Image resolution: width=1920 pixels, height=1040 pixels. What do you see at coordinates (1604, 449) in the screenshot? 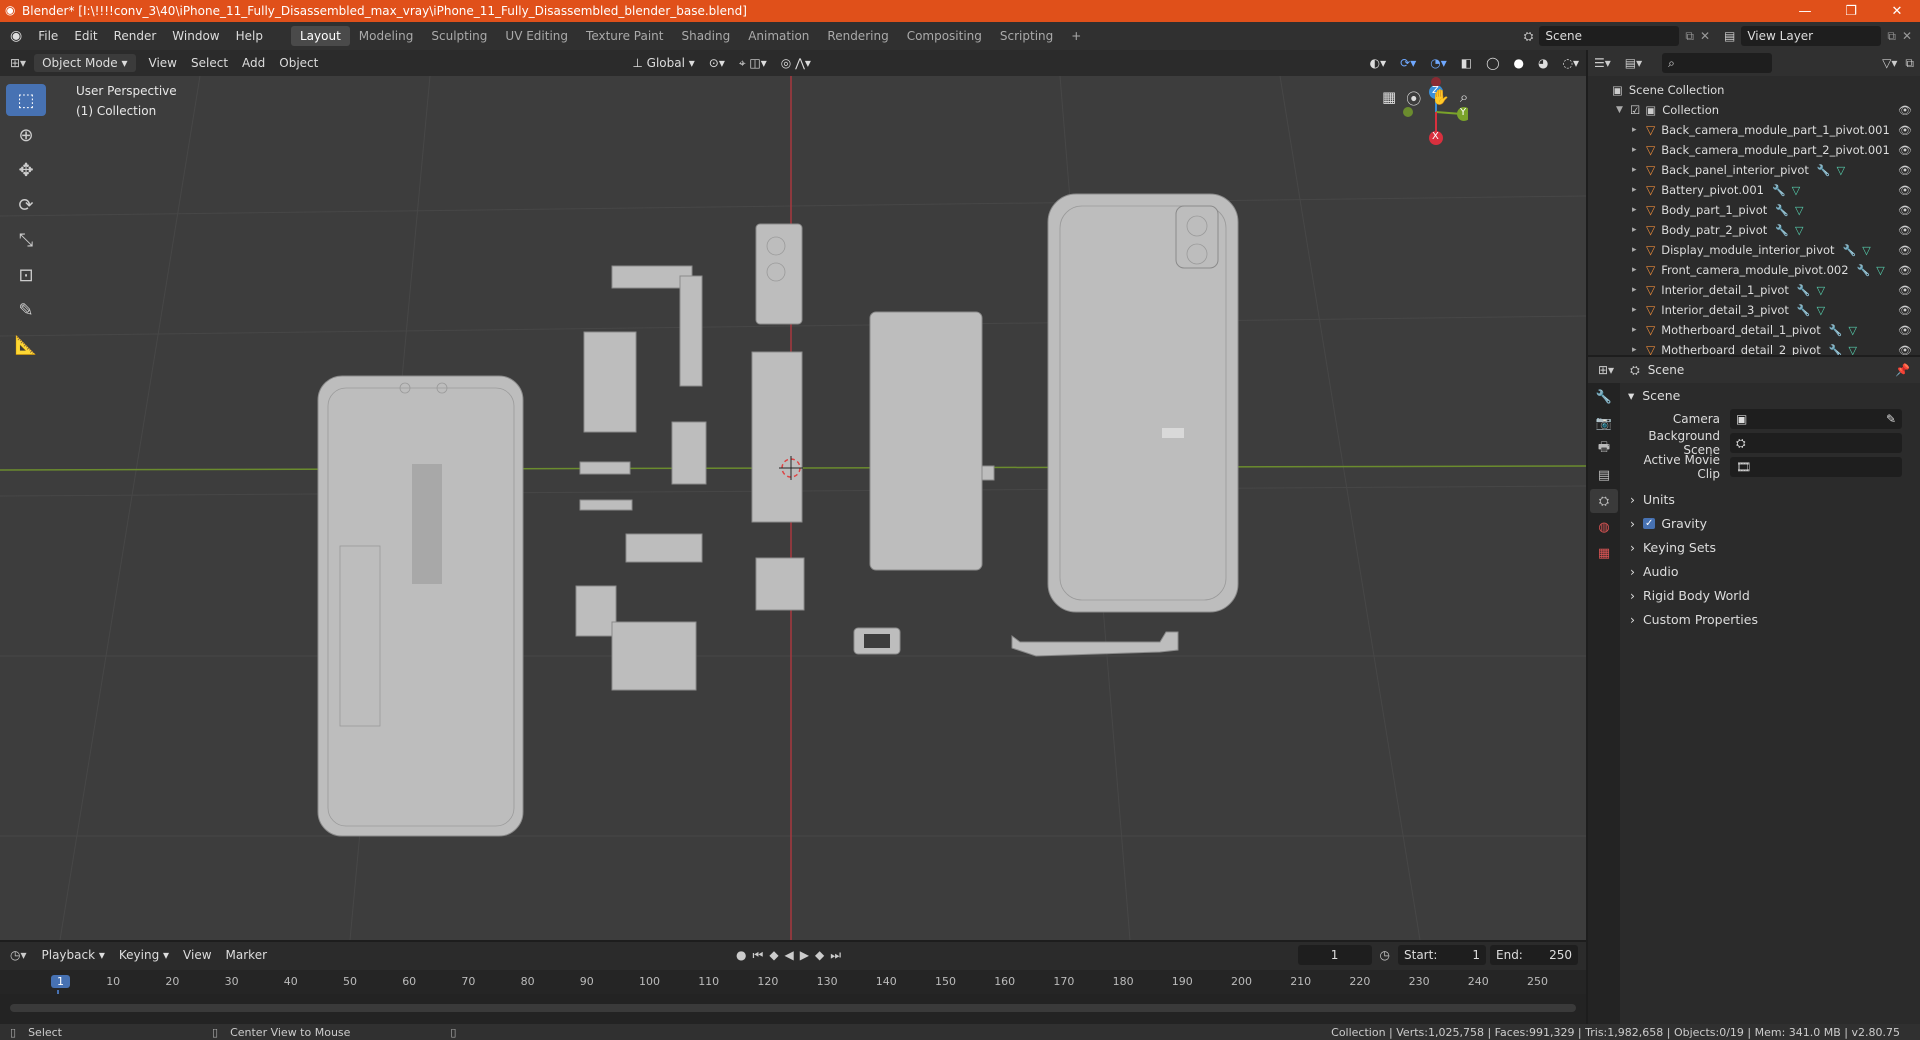
I see `output-tab-icon: 🖶` at bounding box center [1604, 449].